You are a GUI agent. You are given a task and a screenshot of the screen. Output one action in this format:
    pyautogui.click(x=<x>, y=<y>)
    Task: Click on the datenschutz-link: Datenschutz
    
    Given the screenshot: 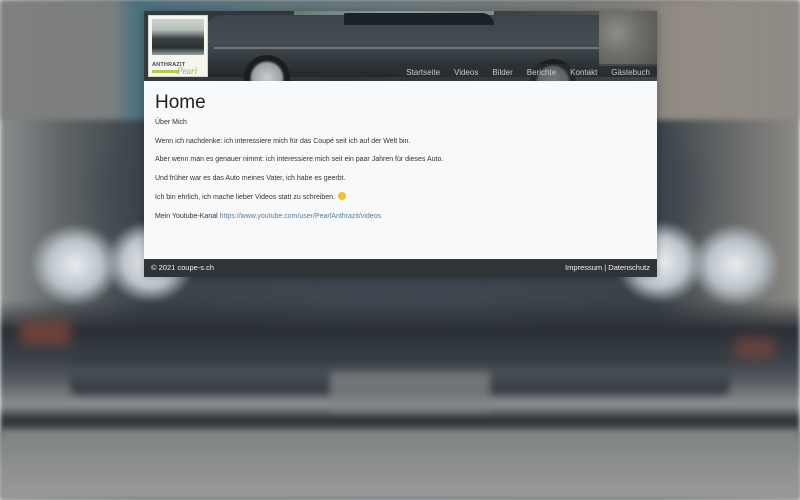 What is the action you would take?
    pyautogui.click(x=629, y=267)
    